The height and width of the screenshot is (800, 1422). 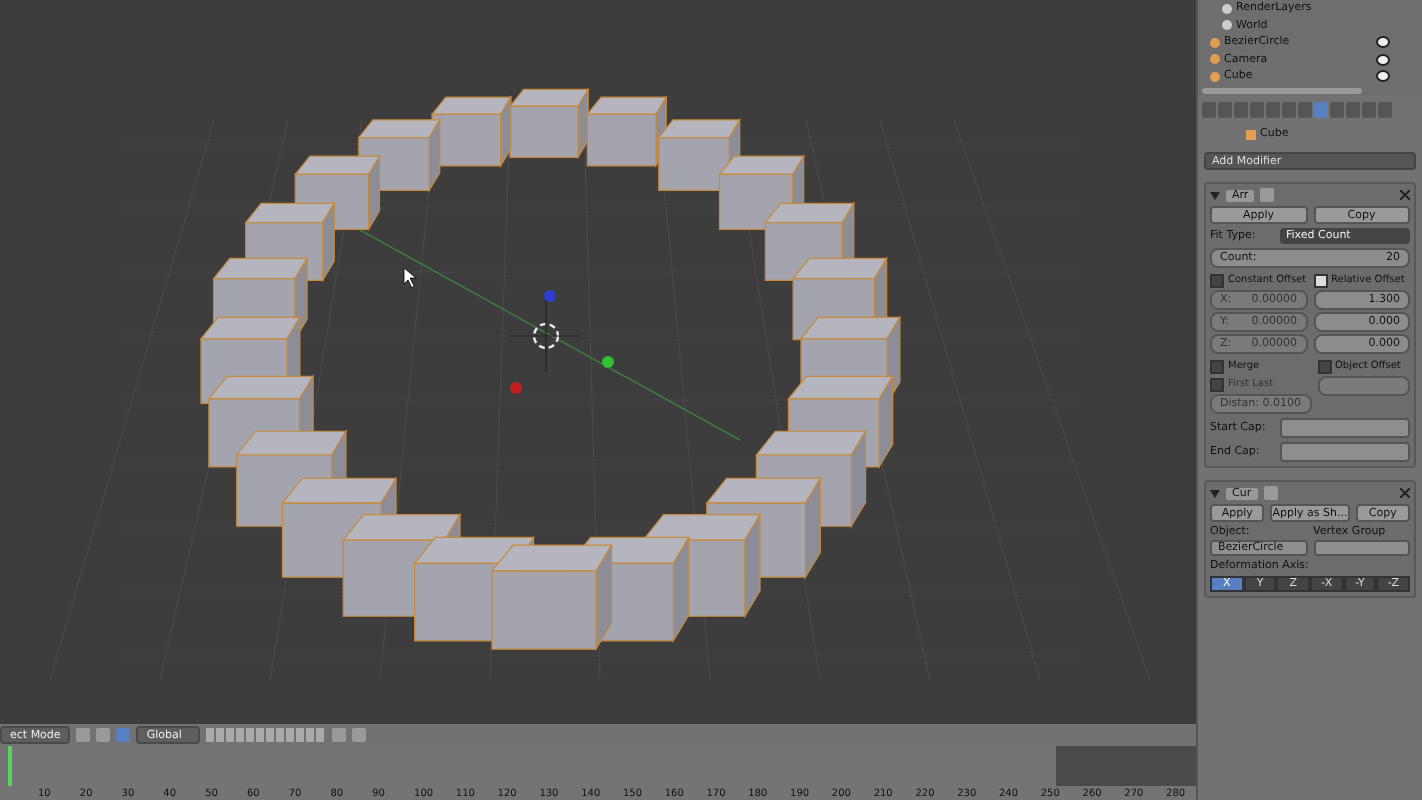 I want to click on mouse-cursor-icon, so click(x=410, y=278).